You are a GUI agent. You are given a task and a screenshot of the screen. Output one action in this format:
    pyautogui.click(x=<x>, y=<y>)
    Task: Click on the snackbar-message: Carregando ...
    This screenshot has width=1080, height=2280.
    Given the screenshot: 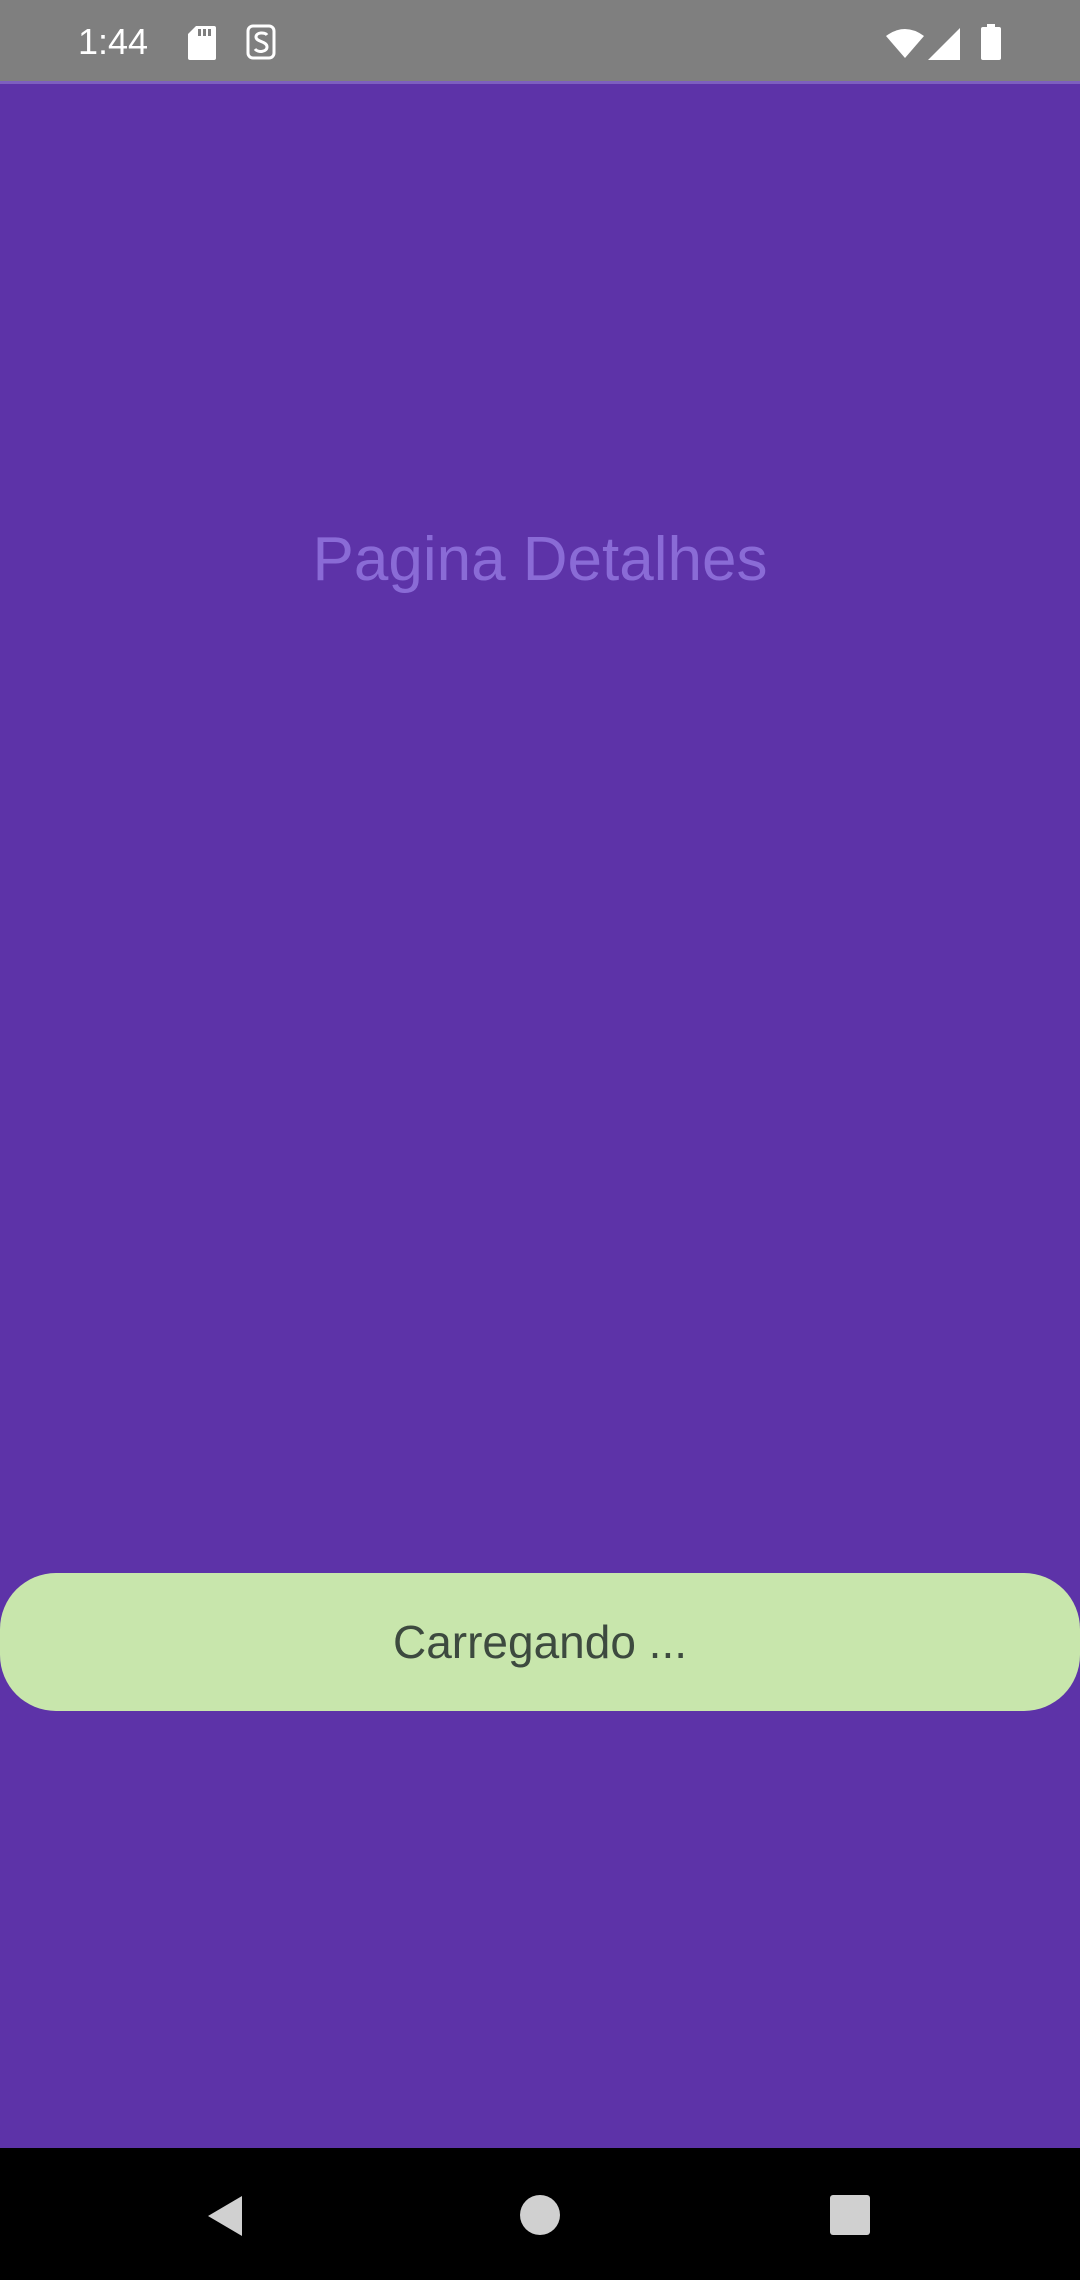 What is the action you would take?
    pyautogui.click(x=540, y=1642)
    